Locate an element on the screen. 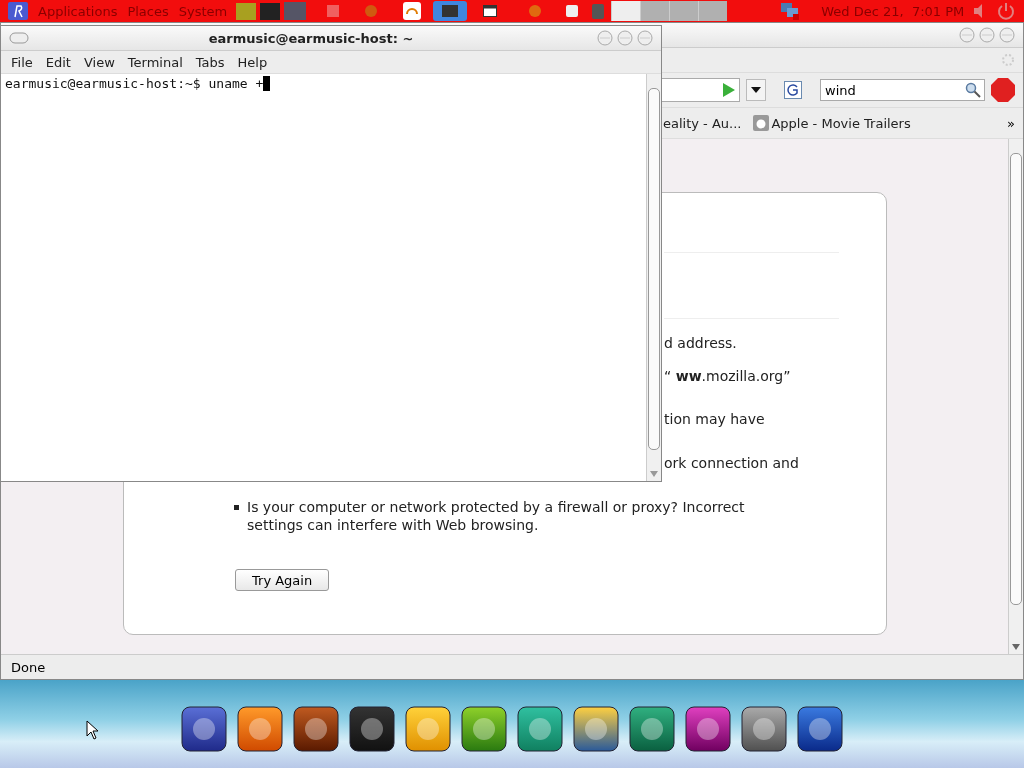  window-title: earmusic@earmusic-host: ~ is located at coordinates (311, 38).